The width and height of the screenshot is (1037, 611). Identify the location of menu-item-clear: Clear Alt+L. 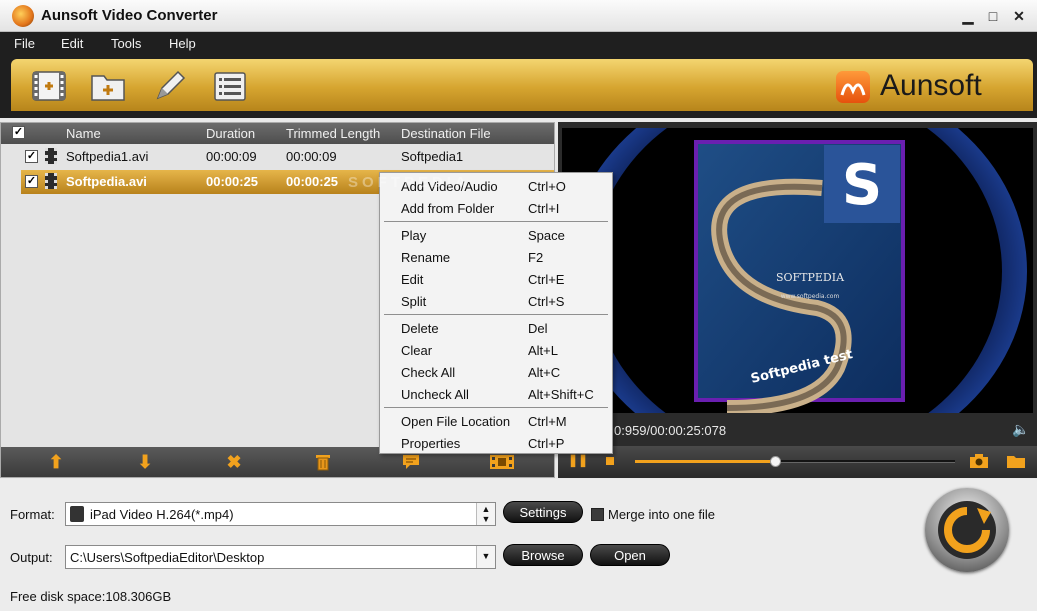
(496, 350).